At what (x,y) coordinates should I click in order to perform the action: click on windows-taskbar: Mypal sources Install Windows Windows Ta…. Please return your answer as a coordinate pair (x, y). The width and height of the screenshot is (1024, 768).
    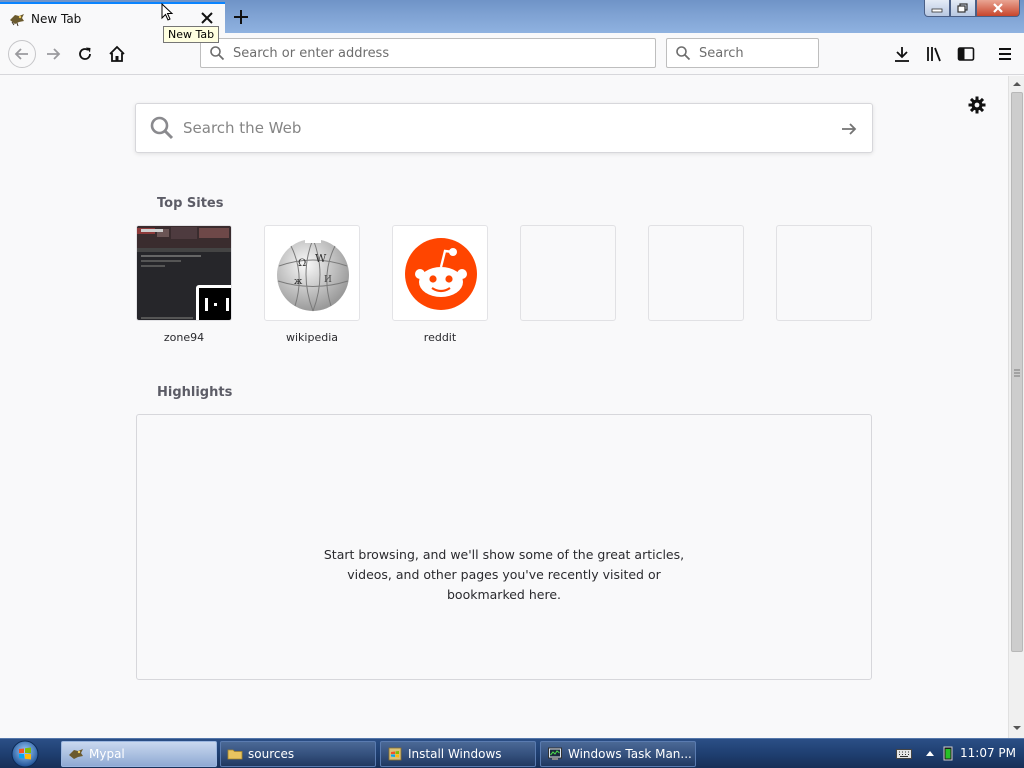
    Looking at the image, I should click on (512, 753).